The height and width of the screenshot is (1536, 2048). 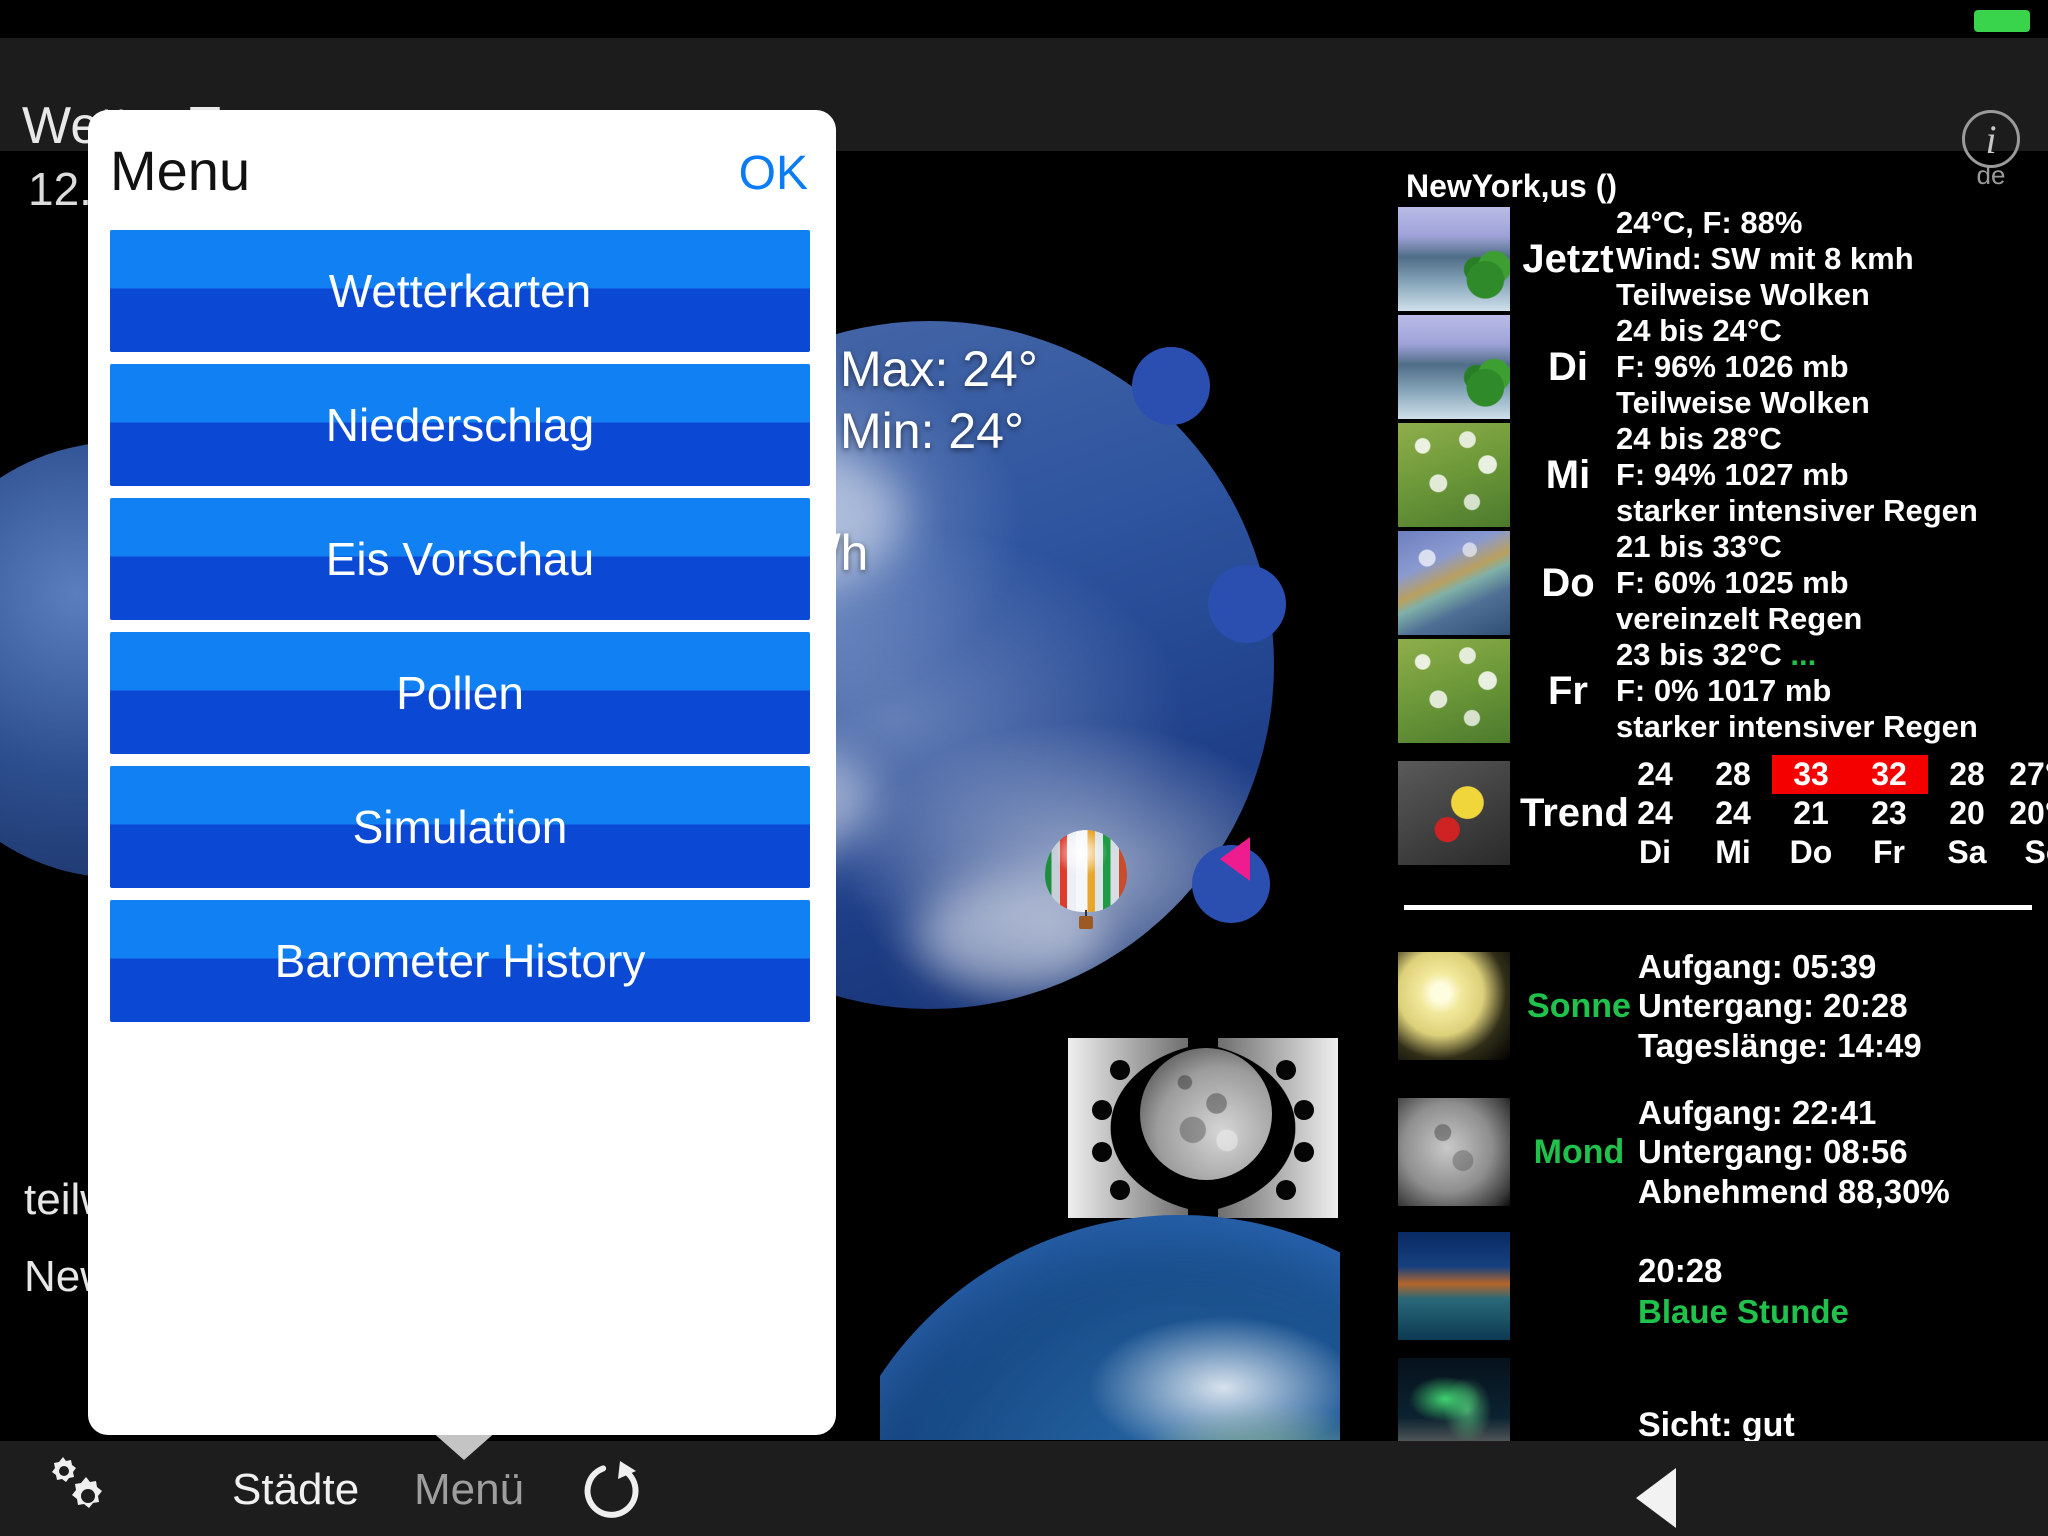 What do you see at coordinates (1024, 1488) in the screenshot?
I see `tab-bar: Städte Menü` at bounding box center [1024, 1488].